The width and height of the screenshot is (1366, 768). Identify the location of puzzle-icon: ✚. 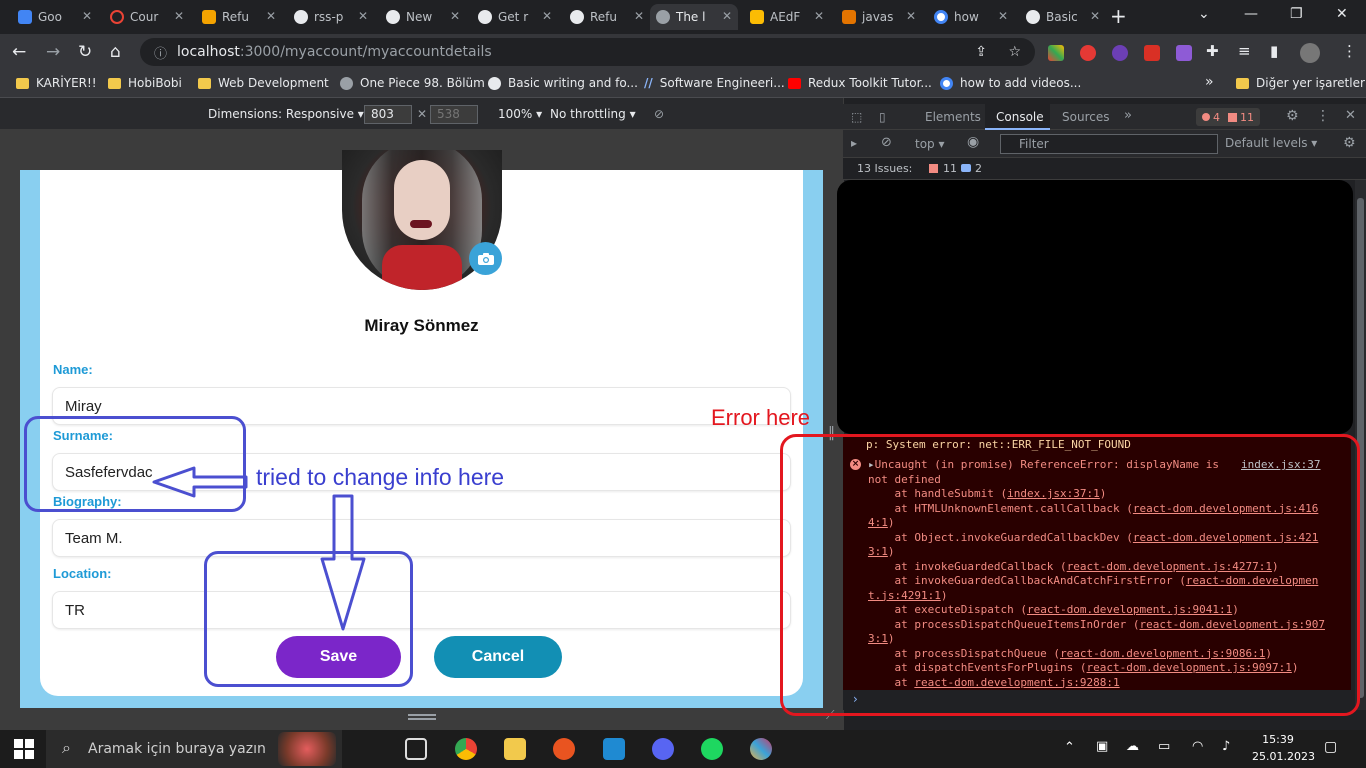
(1212, 51).